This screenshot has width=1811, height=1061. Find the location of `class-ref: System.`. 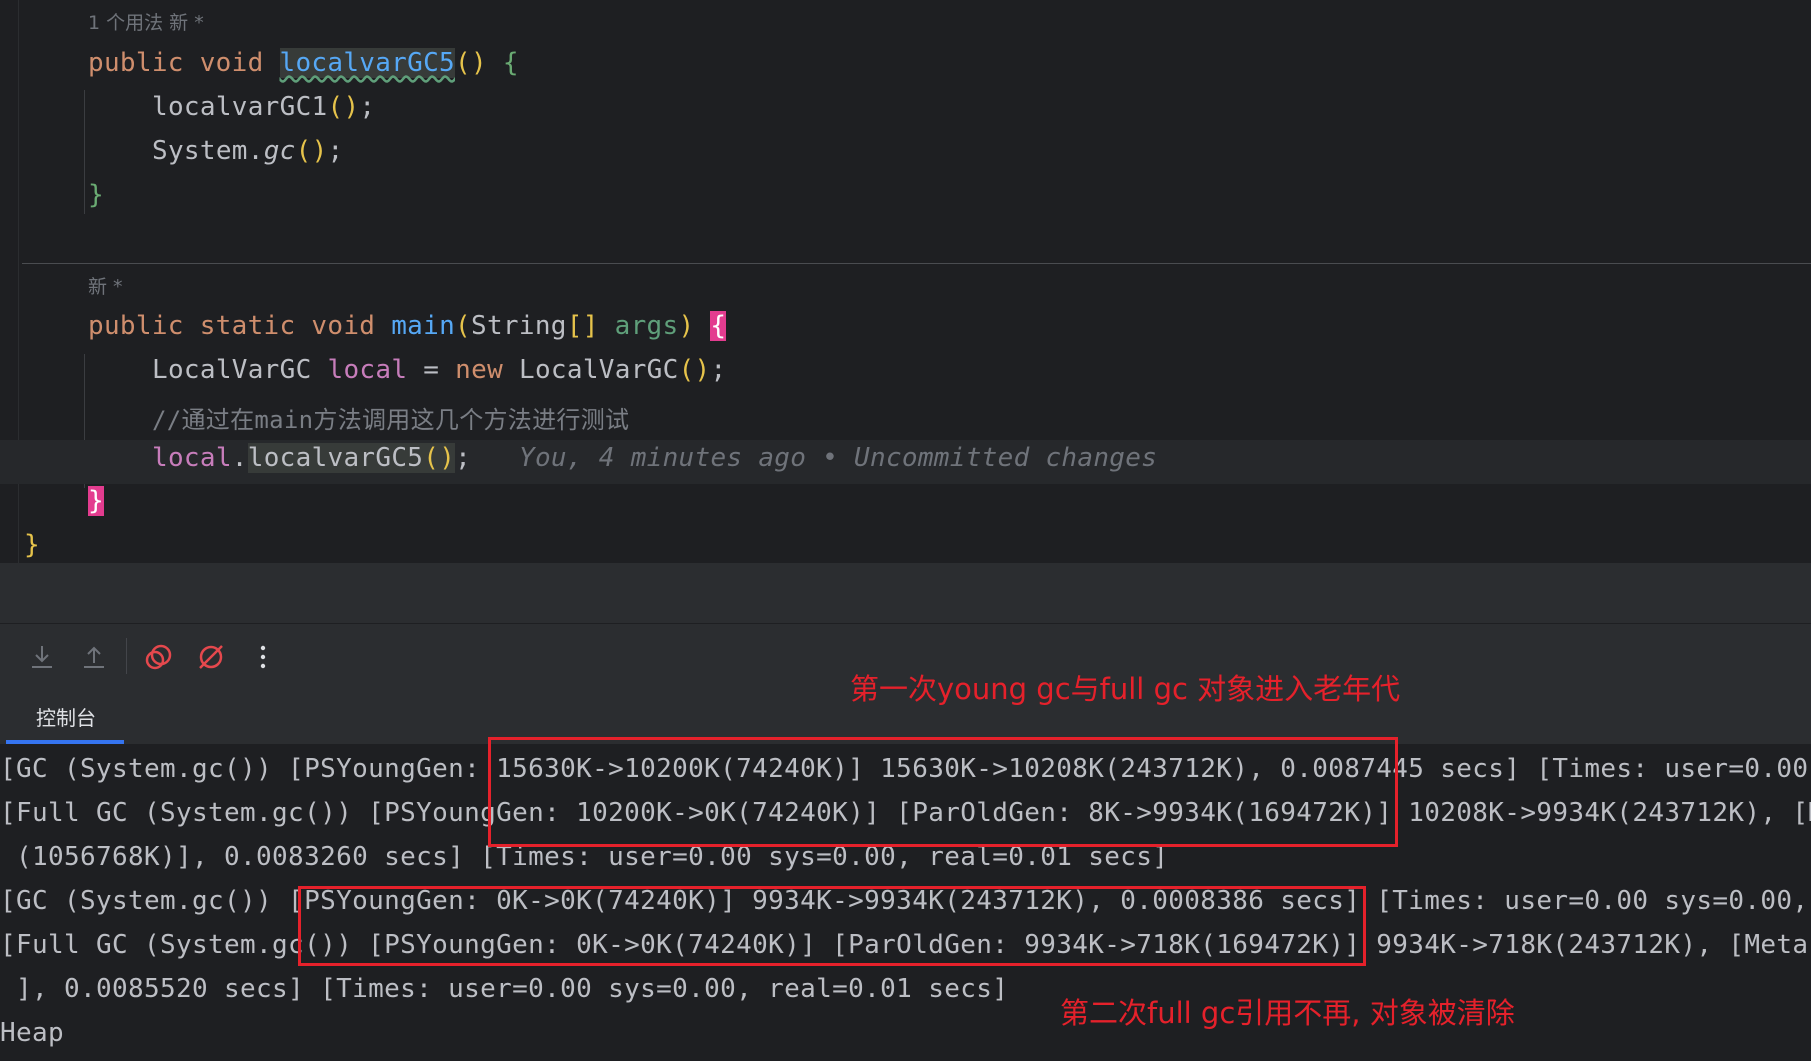

class-ref: System. is located at coordinates (208, 151).